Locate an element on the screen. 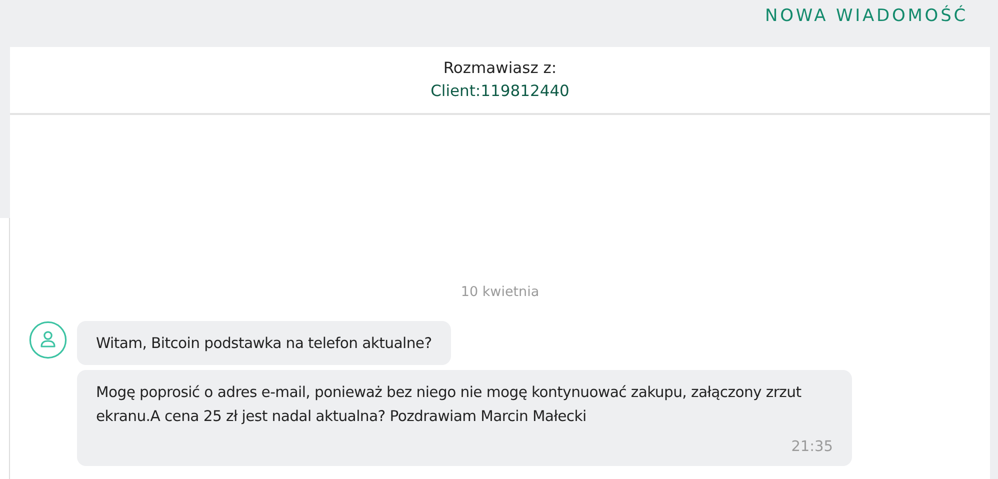 The height and width of the screenshot is (479, 998). message-text: Witam, Bitcoin podstawka na telefon aktualne? is located at coordinates (264, 344).